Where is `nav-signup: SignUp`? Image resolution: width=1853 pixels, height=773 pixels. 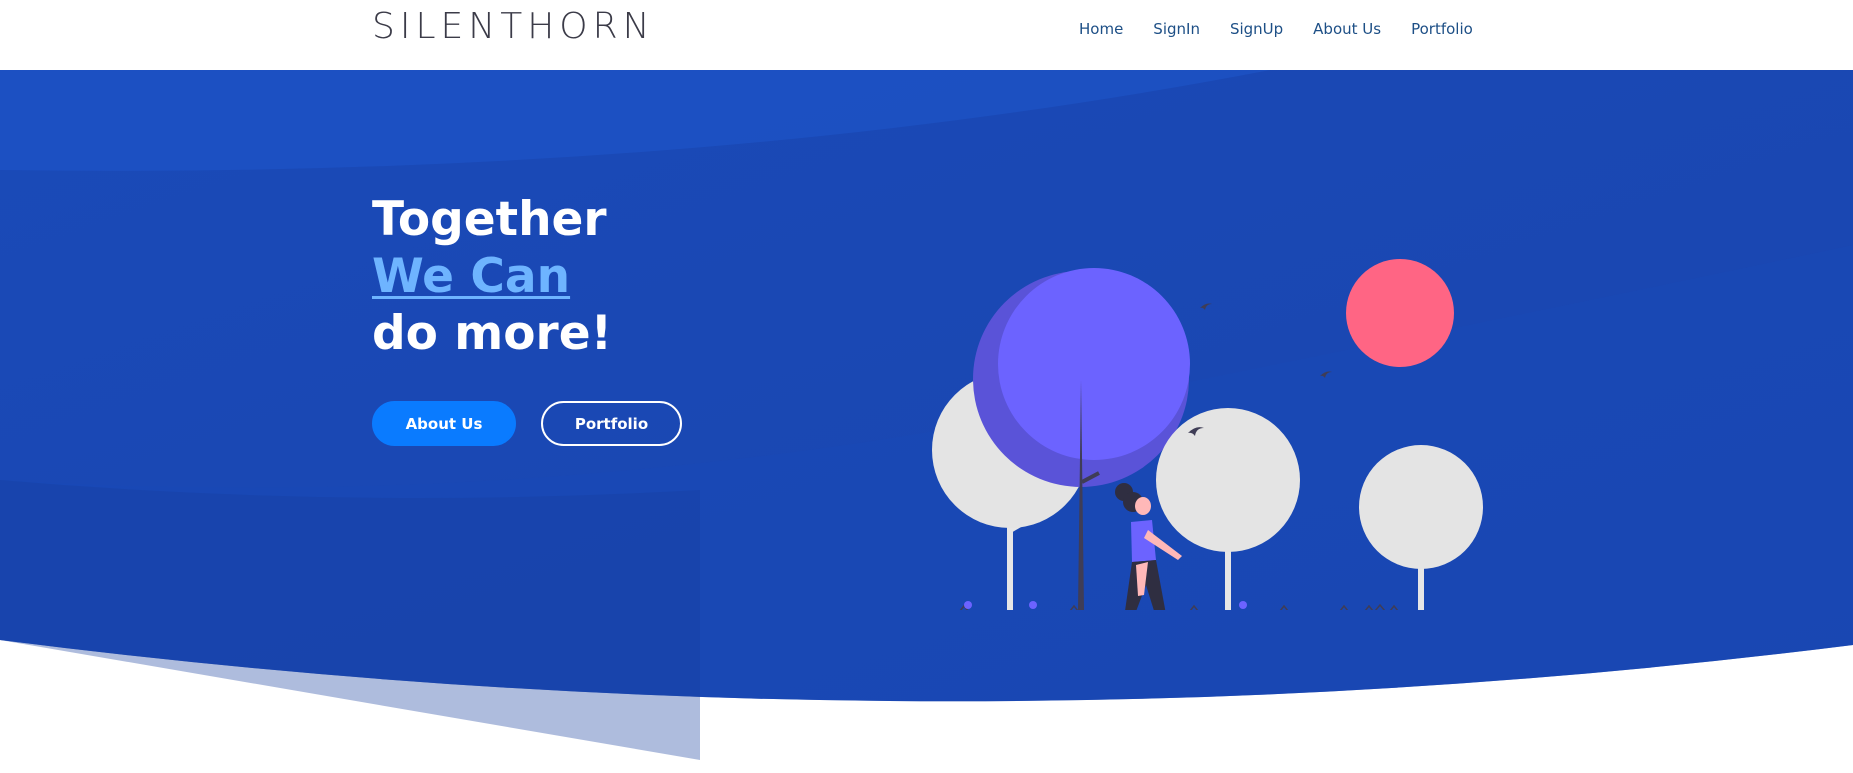 nav-signup: SignUp is located at coordinates (1256, 29).